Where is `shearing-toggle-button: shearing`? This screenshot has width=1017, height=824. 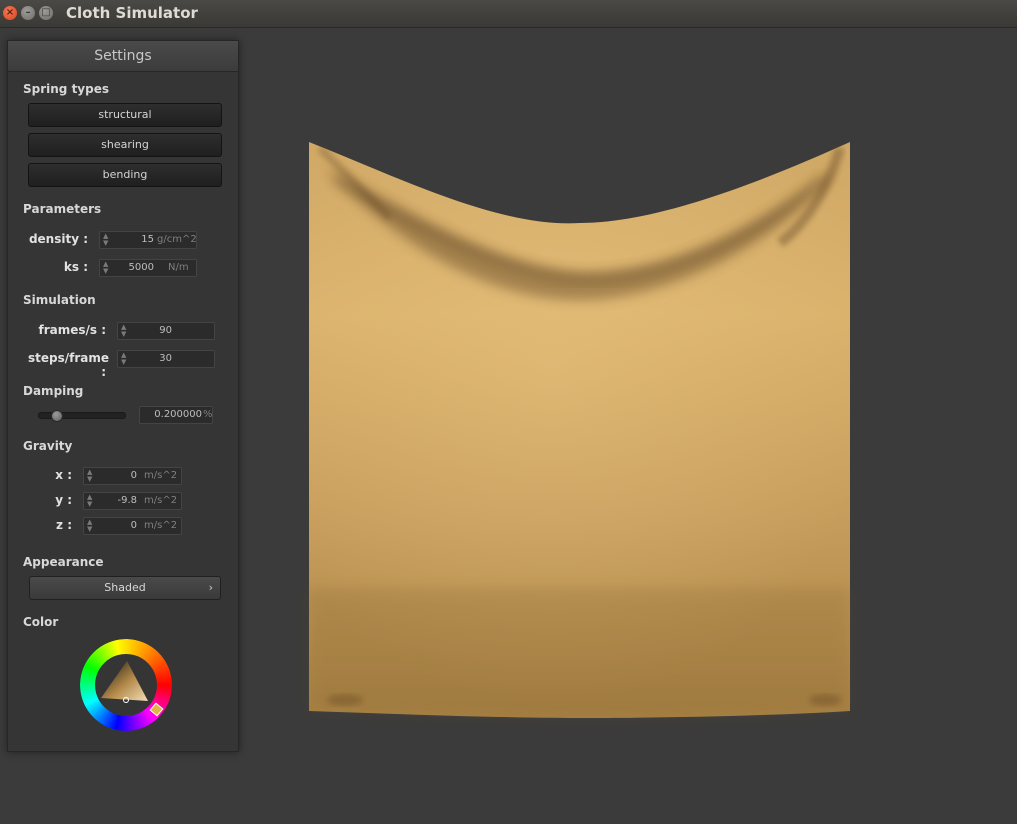
shearing-toggle-button: shearing is located at coordinates (125, 145).